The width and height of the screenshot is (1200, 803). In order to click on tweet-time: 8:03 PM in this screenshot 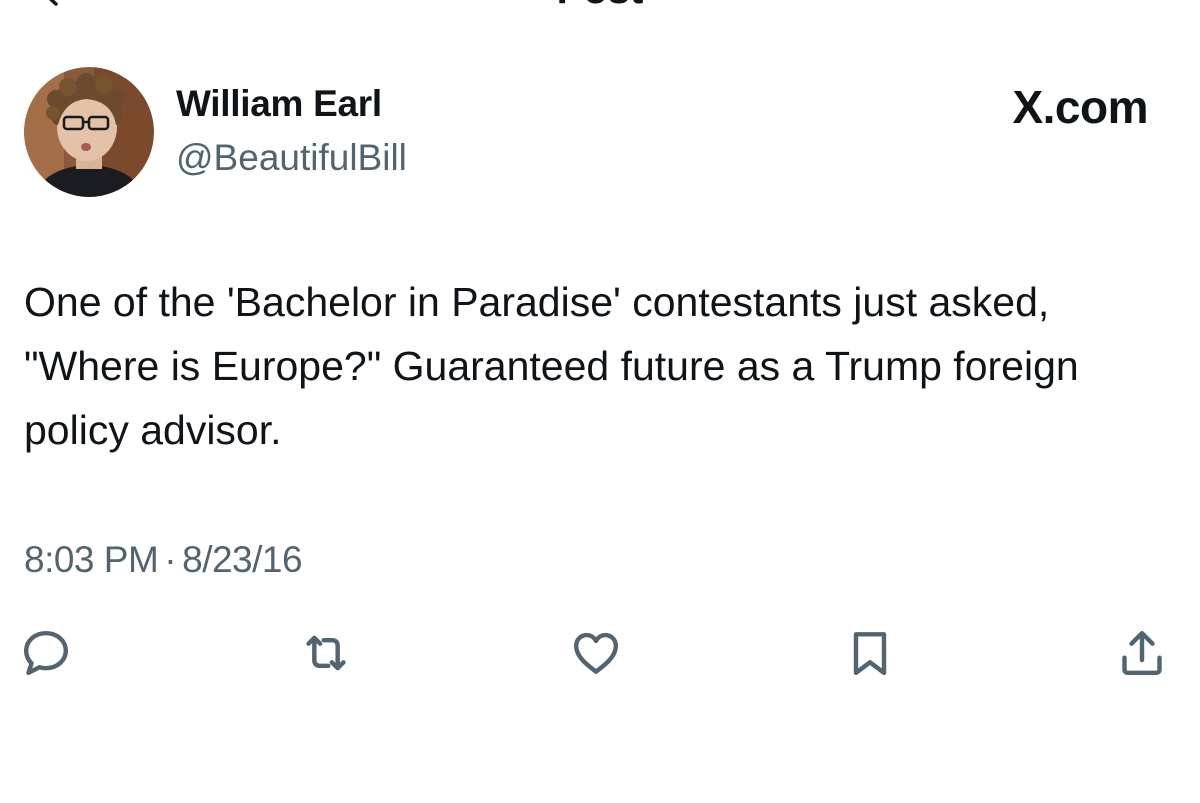, I will do `click(91, 559)`.